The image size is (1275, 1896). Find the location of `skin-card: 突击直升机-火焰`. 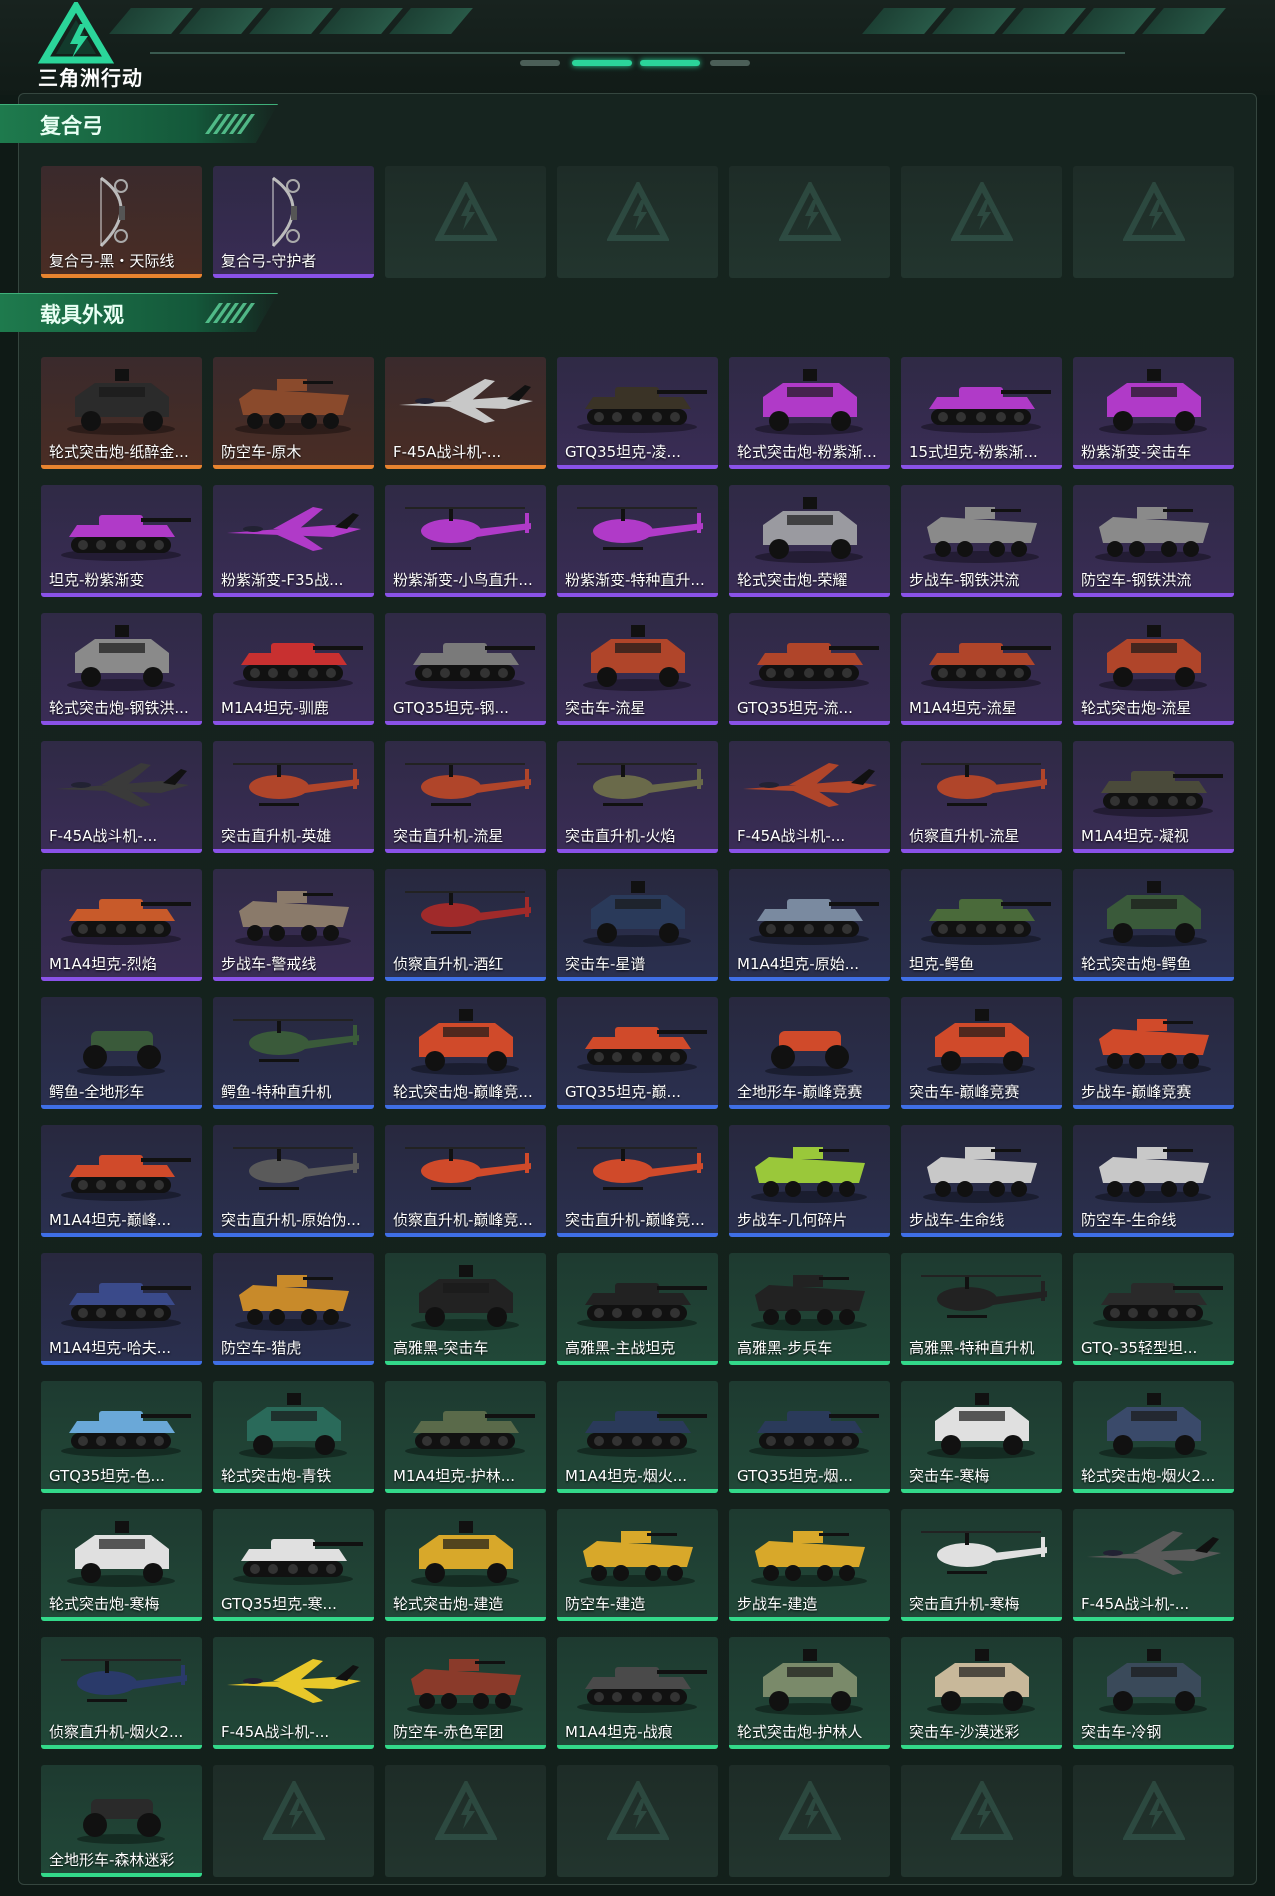

skin-card: 突击直升机-火焰 is located at coordinates (637, 797).